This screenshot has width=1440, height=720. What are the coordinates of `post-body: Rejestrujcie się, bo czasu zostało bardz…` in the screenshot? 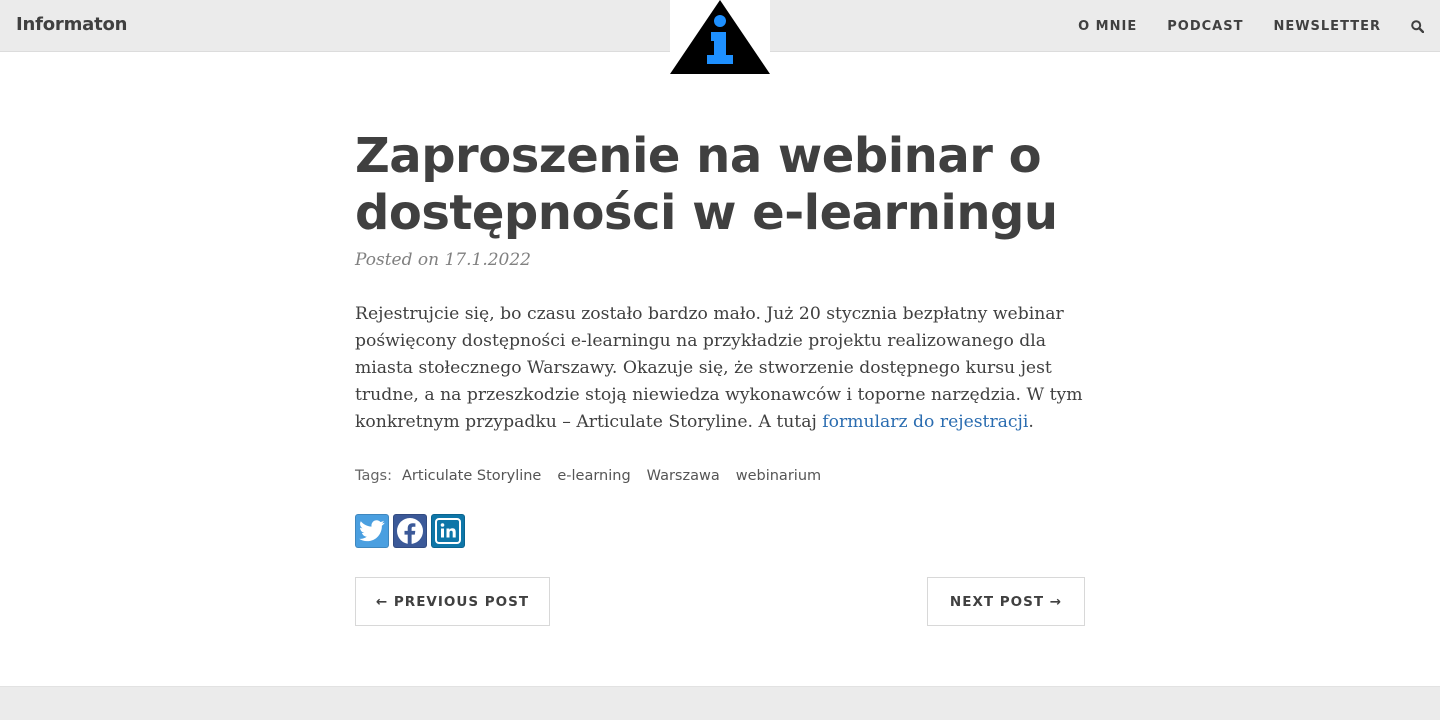 It's located at (720, 368).